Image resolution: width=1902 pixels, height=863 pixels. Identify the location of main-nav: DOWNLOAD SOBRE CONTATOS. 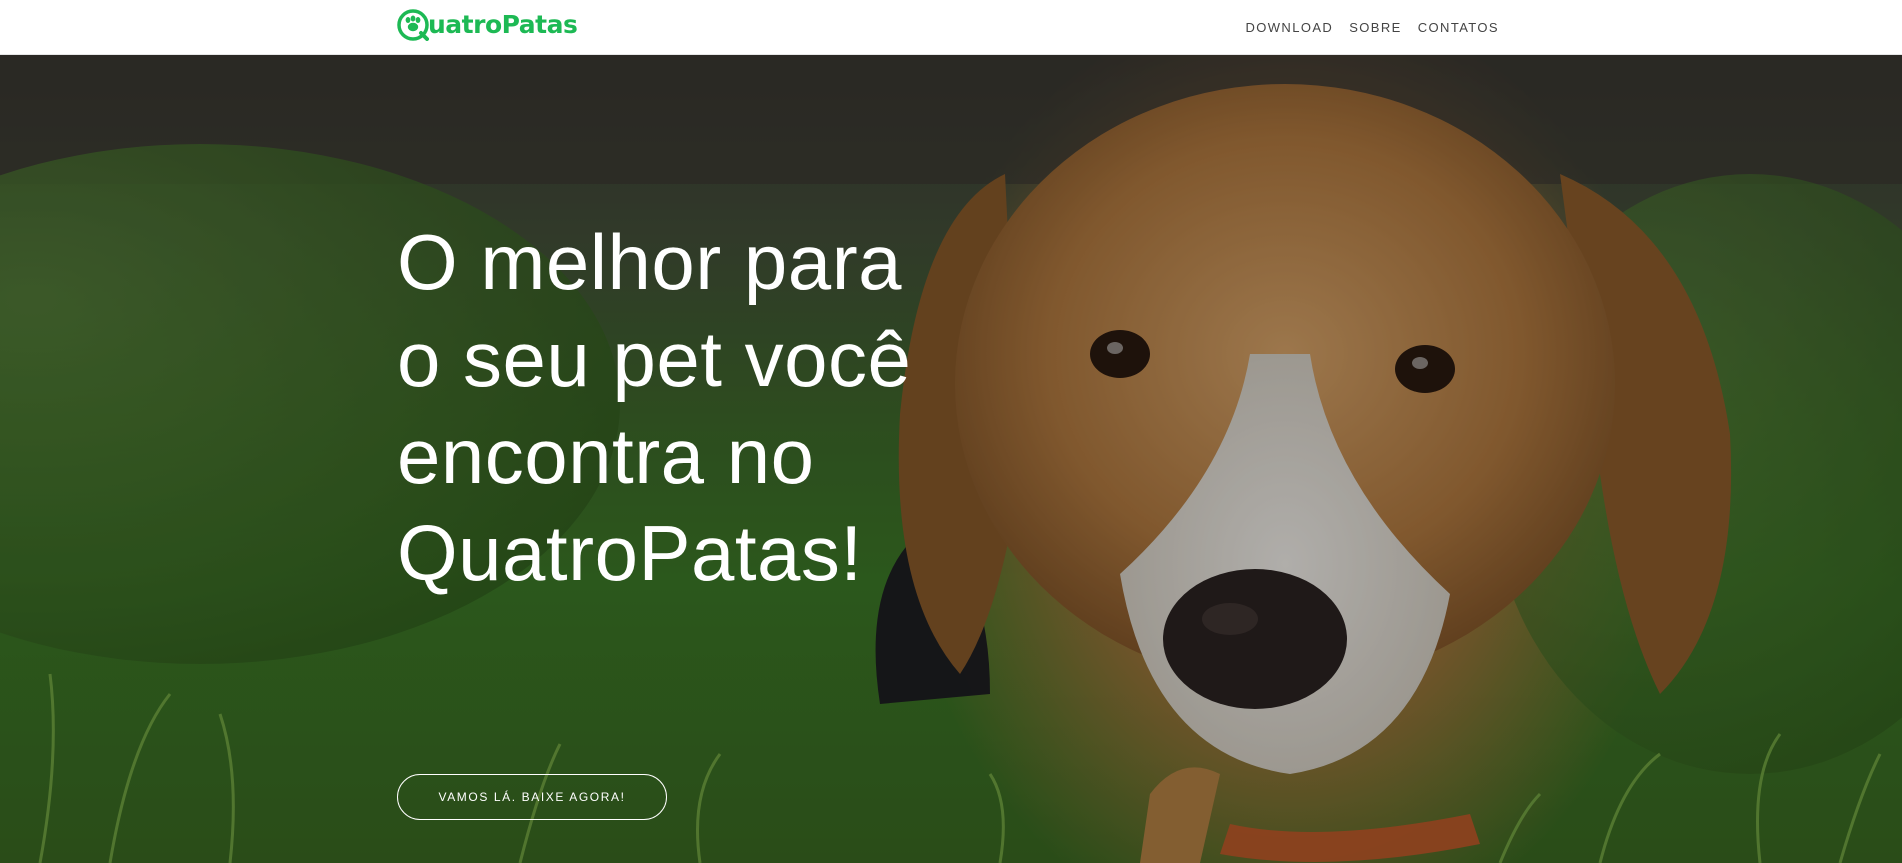
(1364, 27).